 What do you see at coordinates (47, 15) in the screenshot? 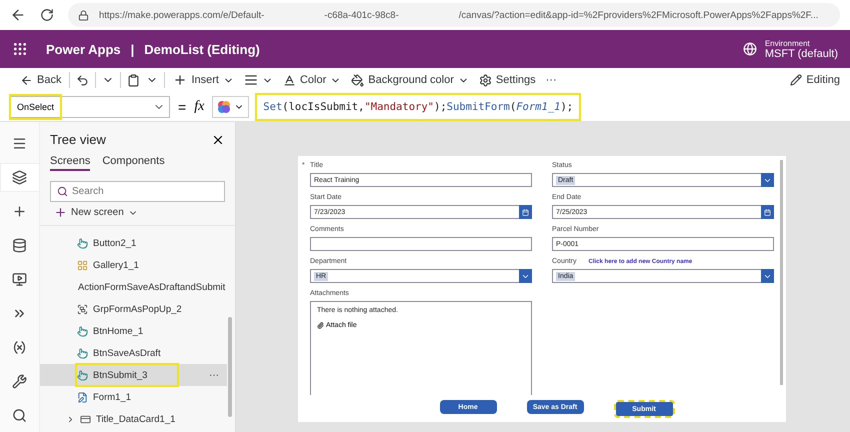
I see `reload-icon` at bounding box center [47, 15].